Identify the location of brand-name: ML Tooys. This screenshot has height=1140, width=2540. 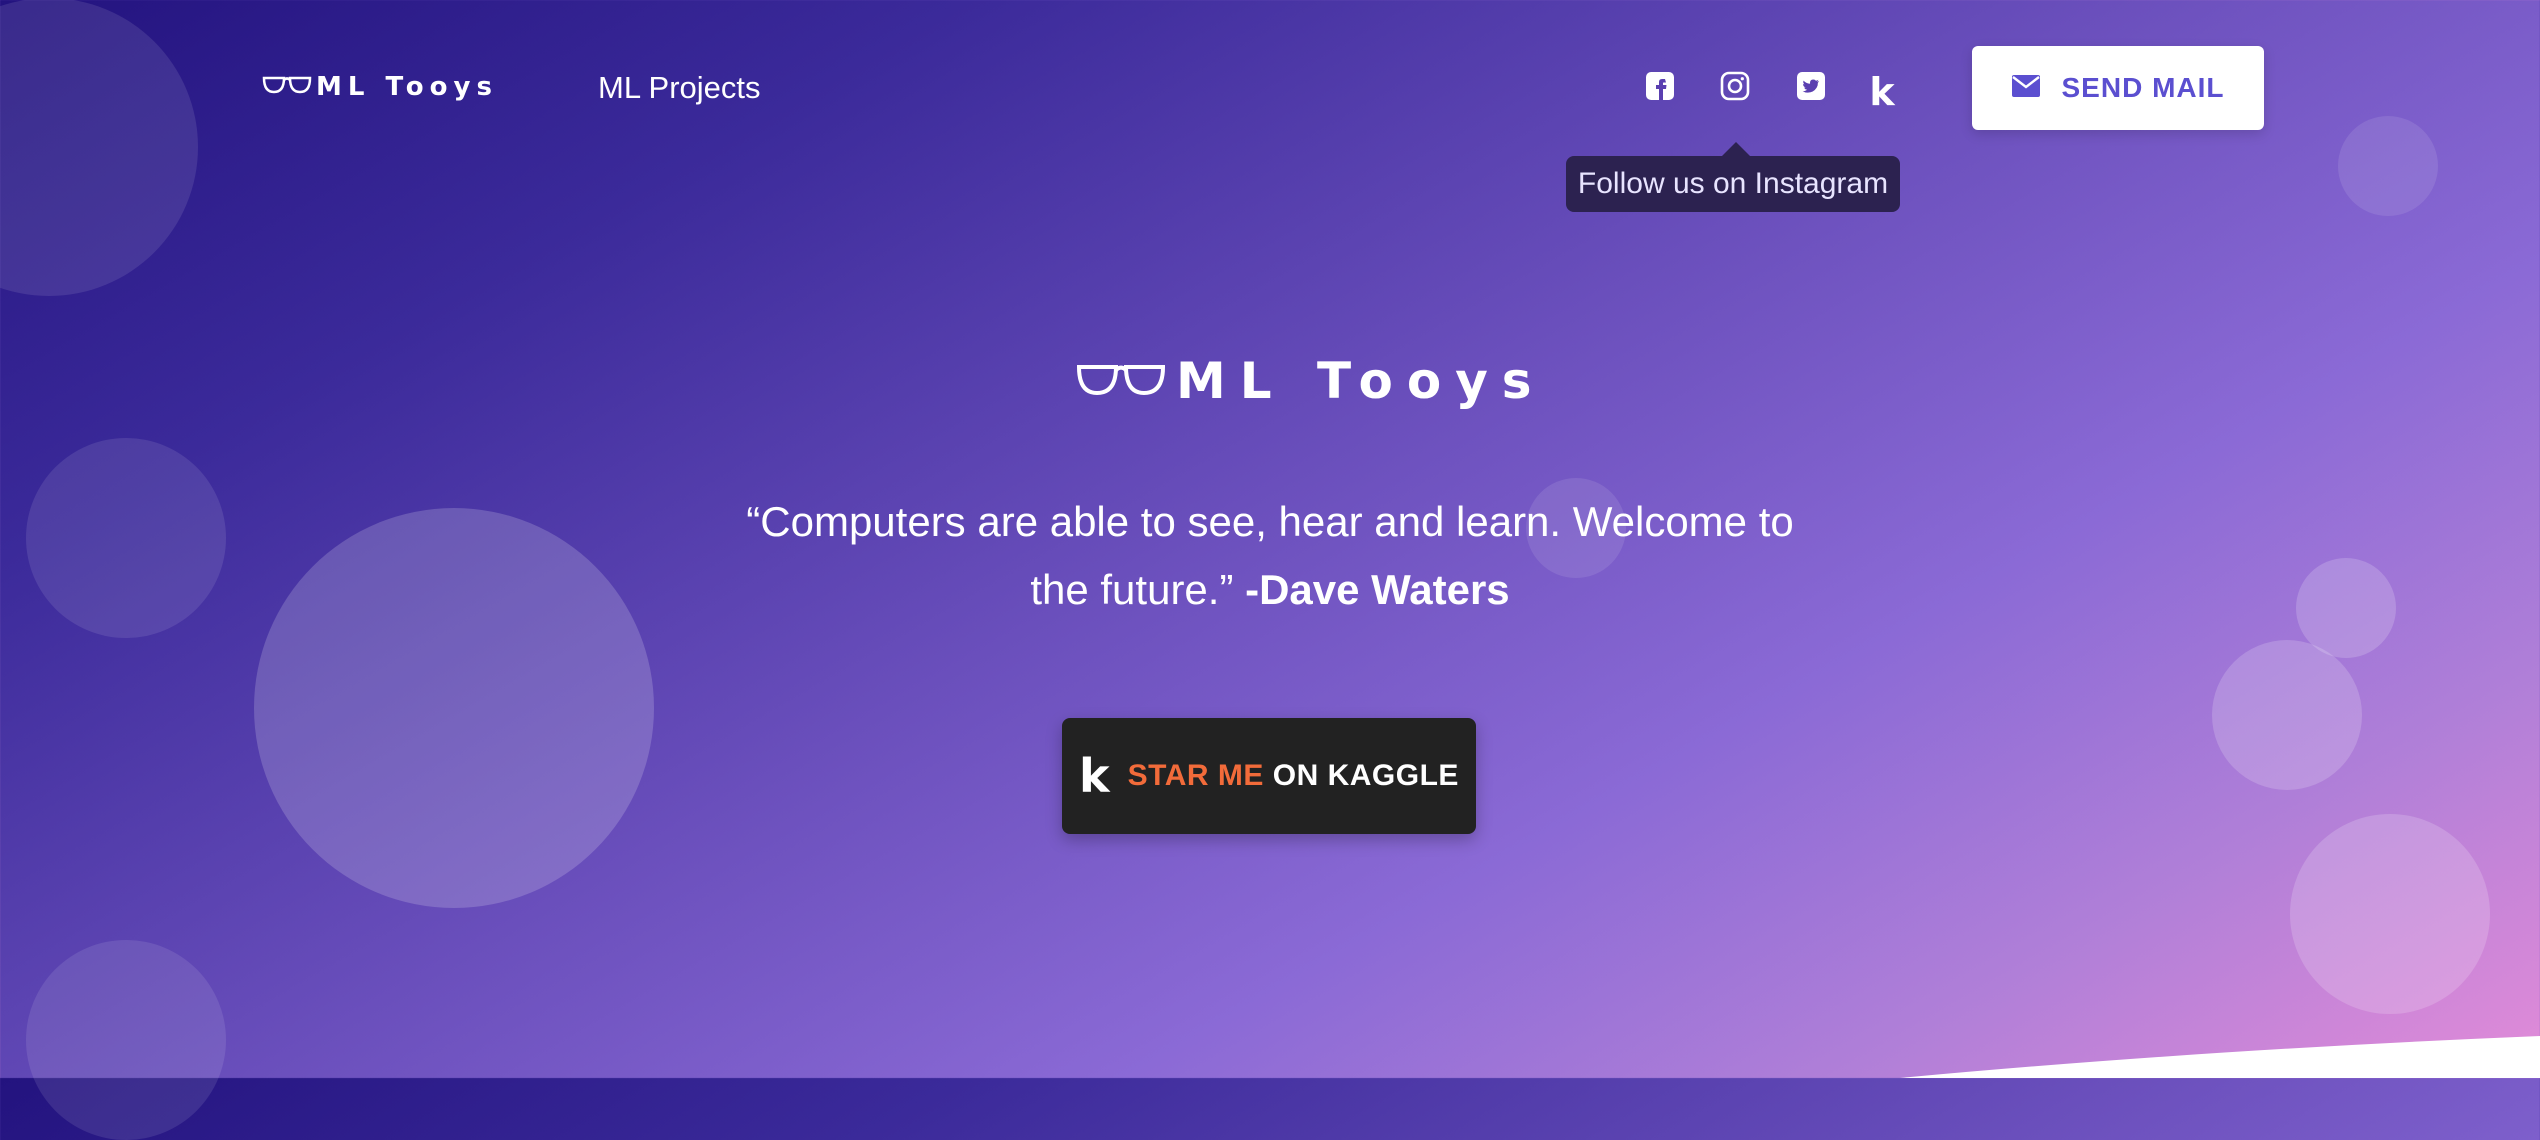
(407, 87).